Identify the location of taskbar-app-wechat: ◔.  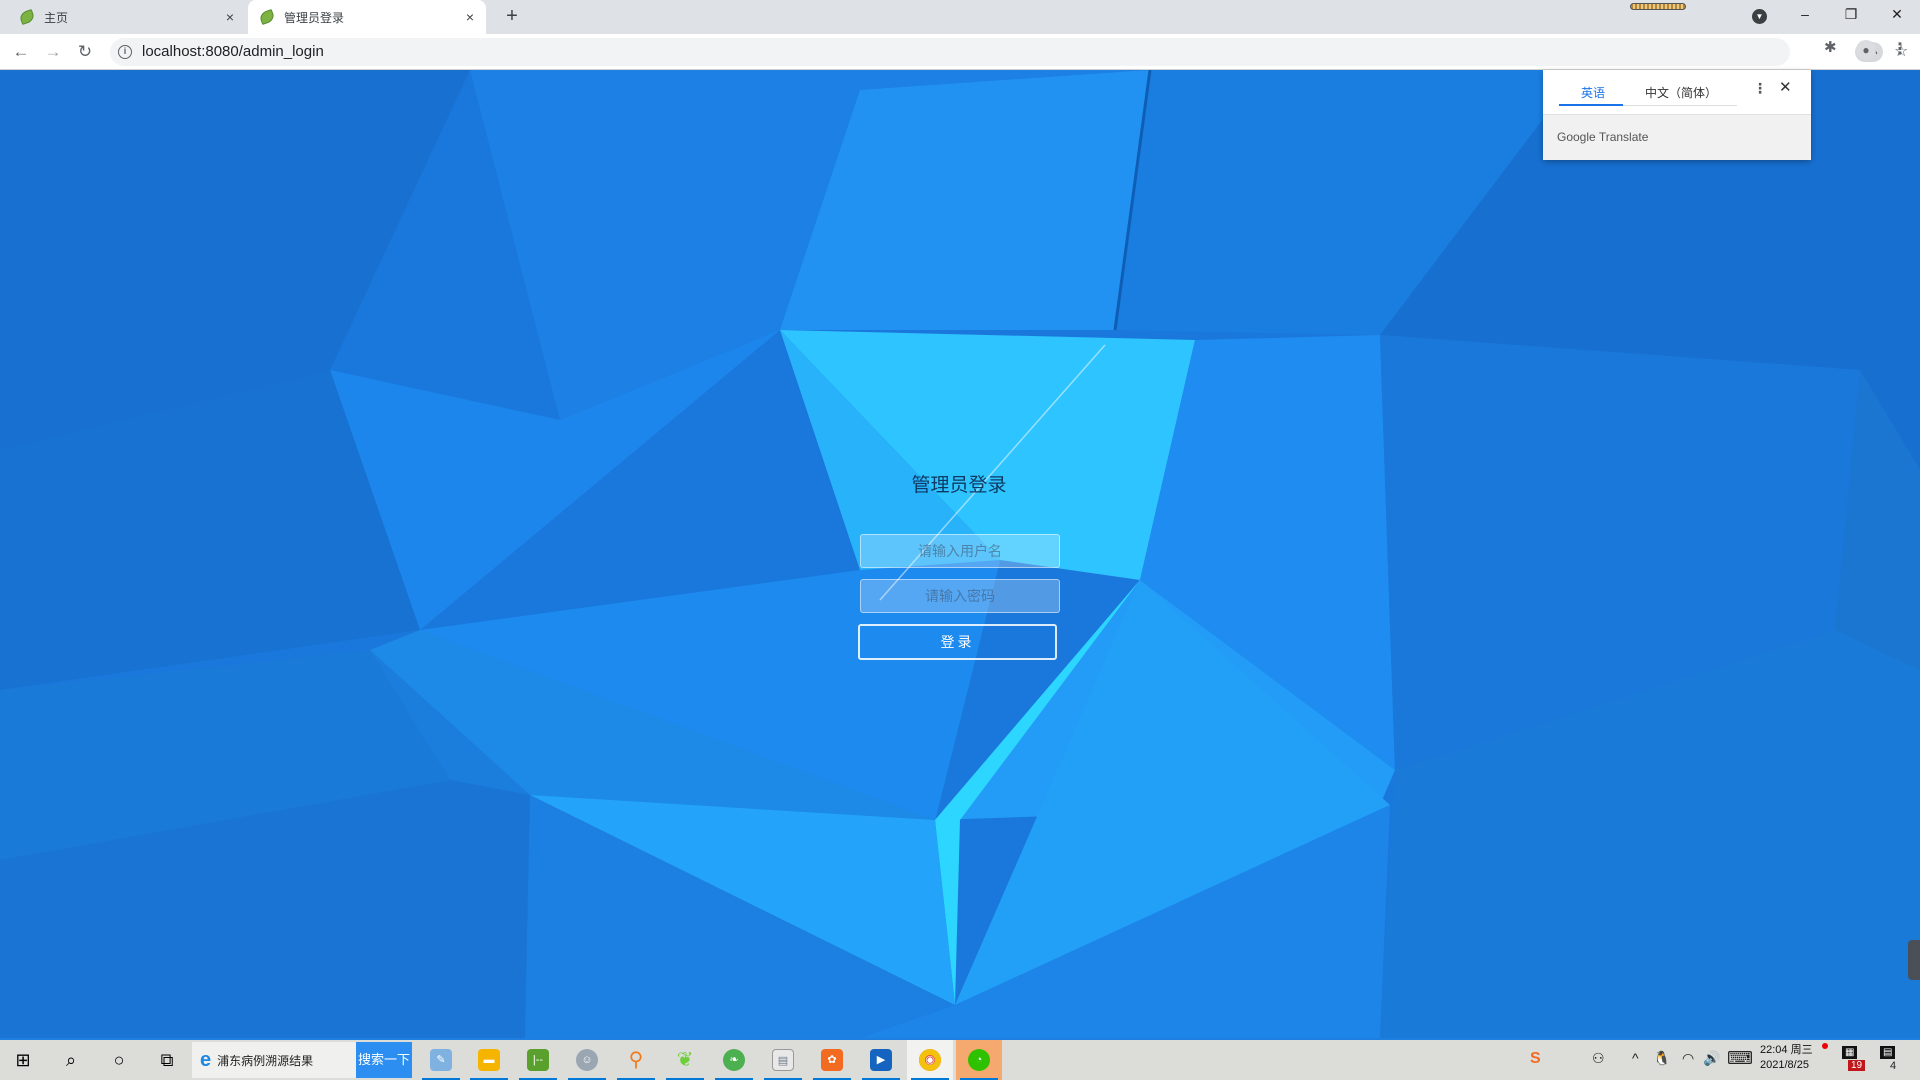
(979, 1060).